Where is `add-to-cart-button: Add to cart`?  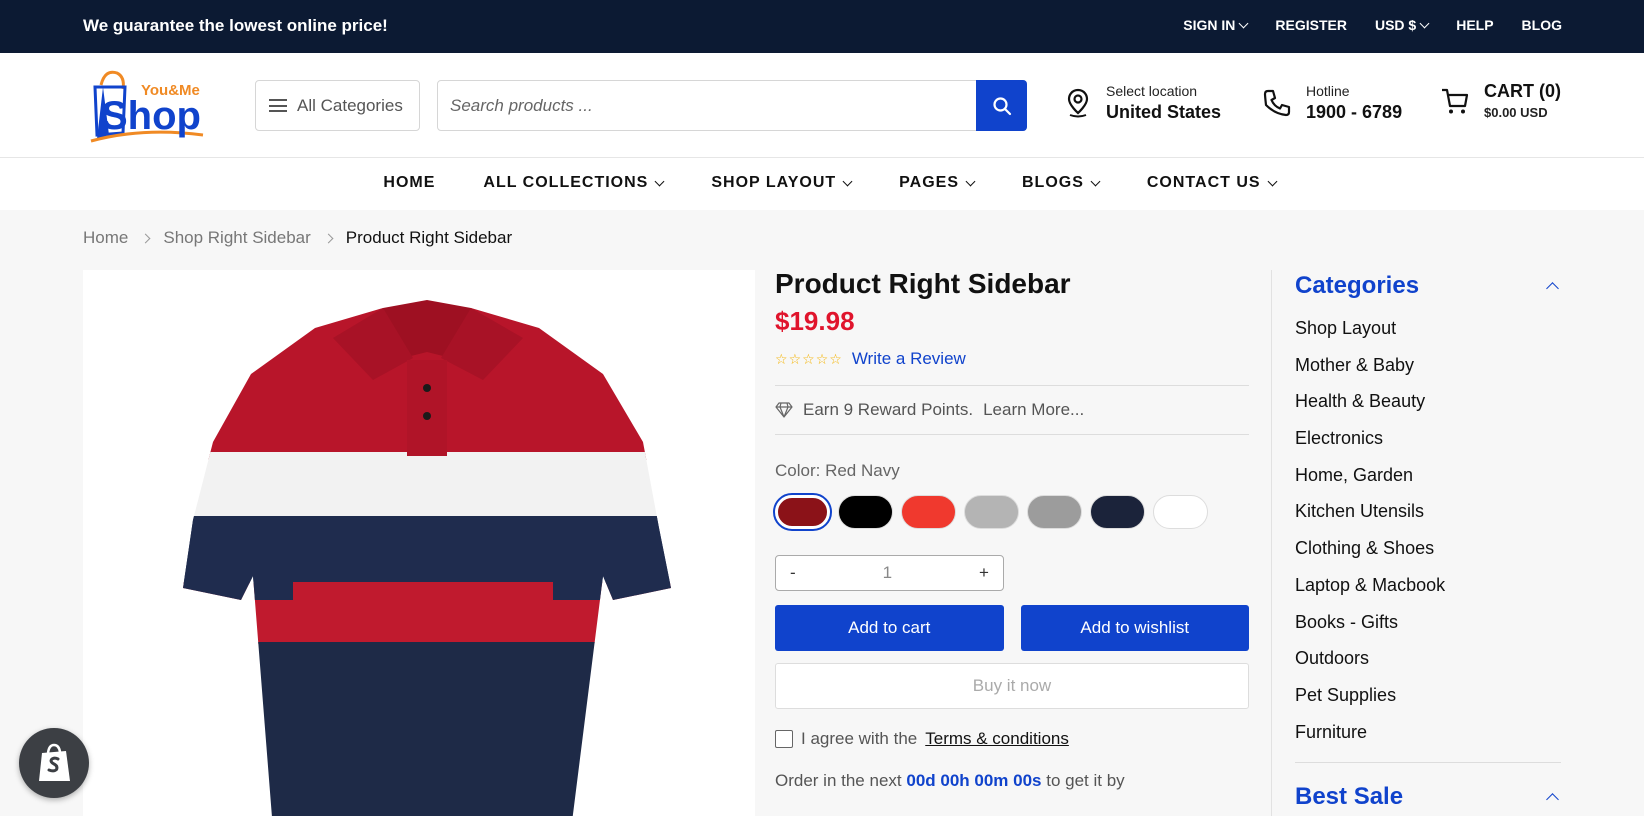 add-to-cart-button: Add to cart is located at coordinates (889, 628).